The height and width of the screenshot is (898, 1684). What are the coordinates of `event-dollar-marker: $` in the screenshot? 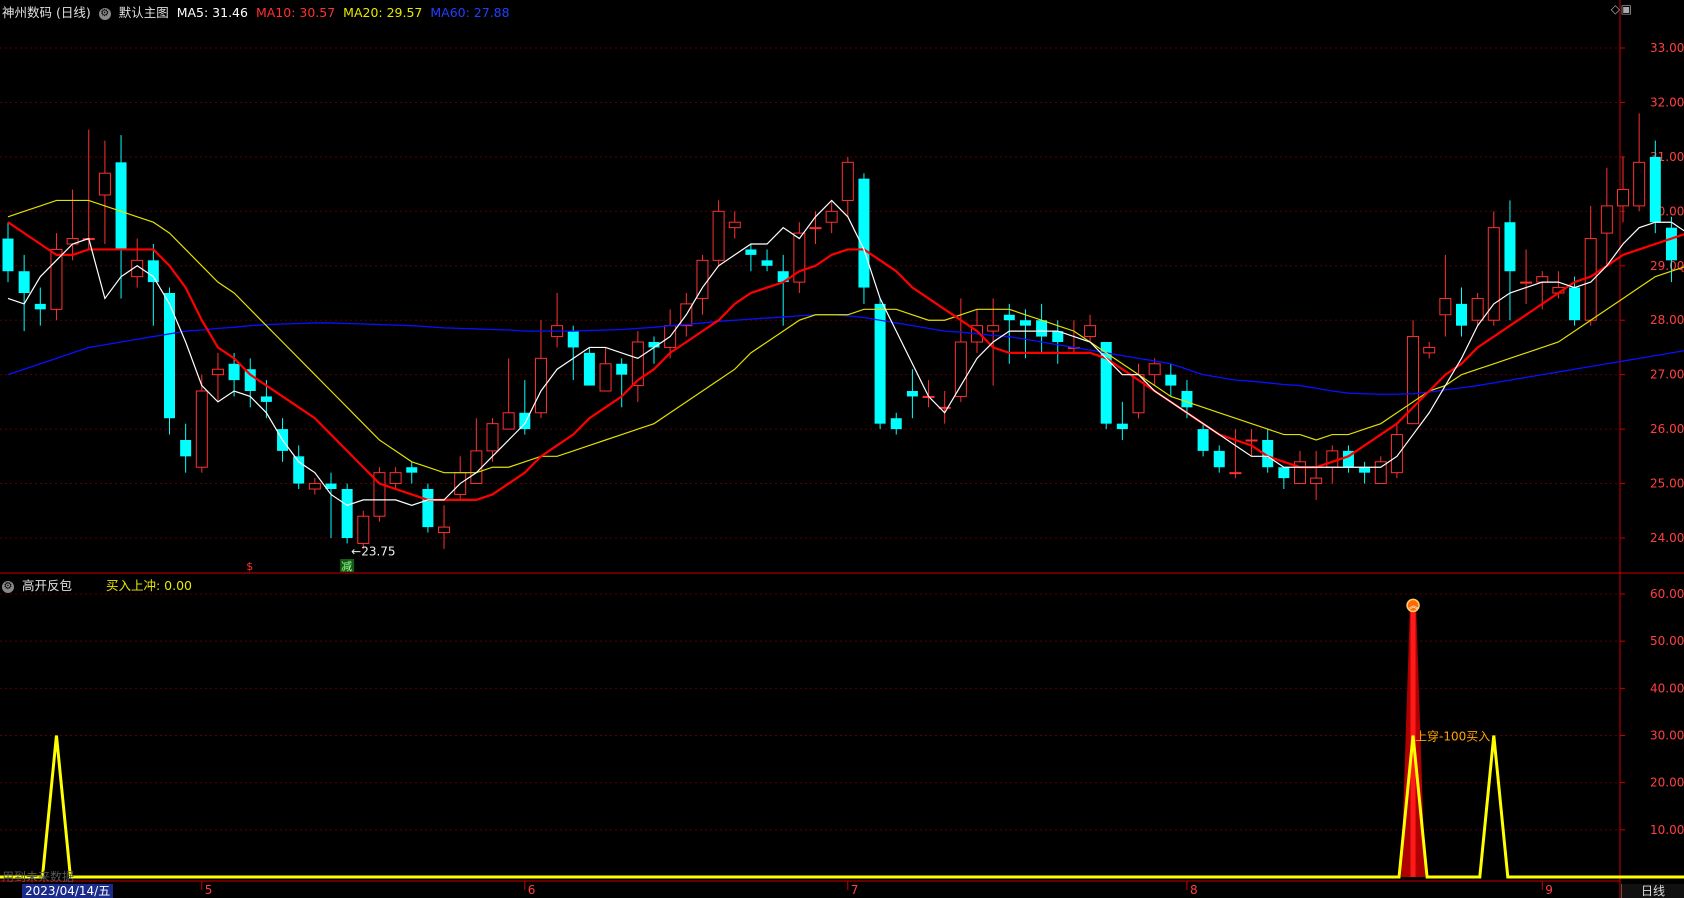 It's located at (249, 566).